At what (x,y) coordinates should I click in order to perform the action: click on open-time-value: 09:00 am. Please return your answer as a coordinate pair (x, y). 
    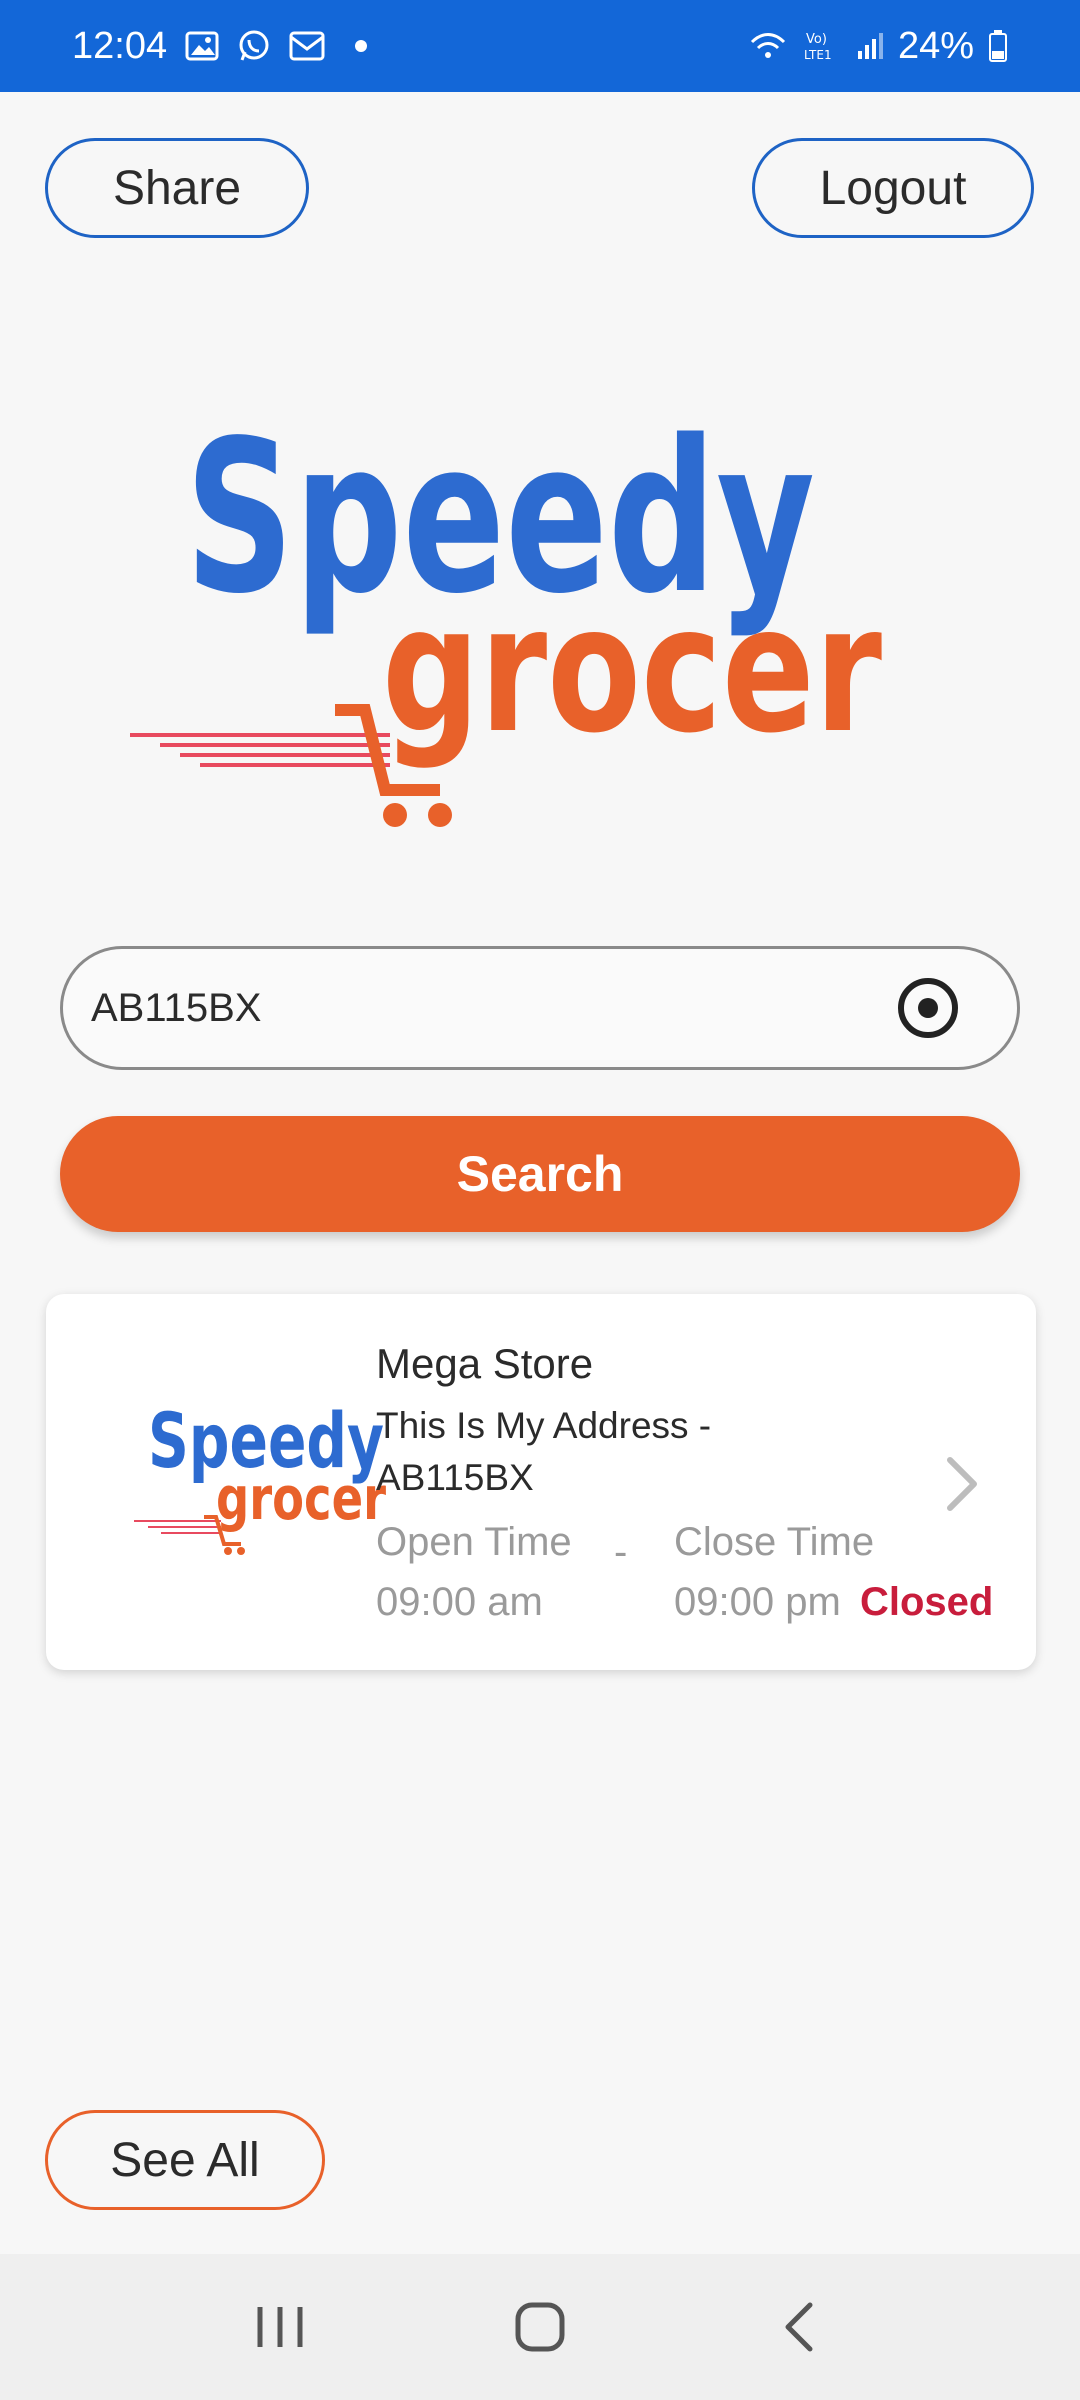
    Looking at the image, I should click on (459, 1602).